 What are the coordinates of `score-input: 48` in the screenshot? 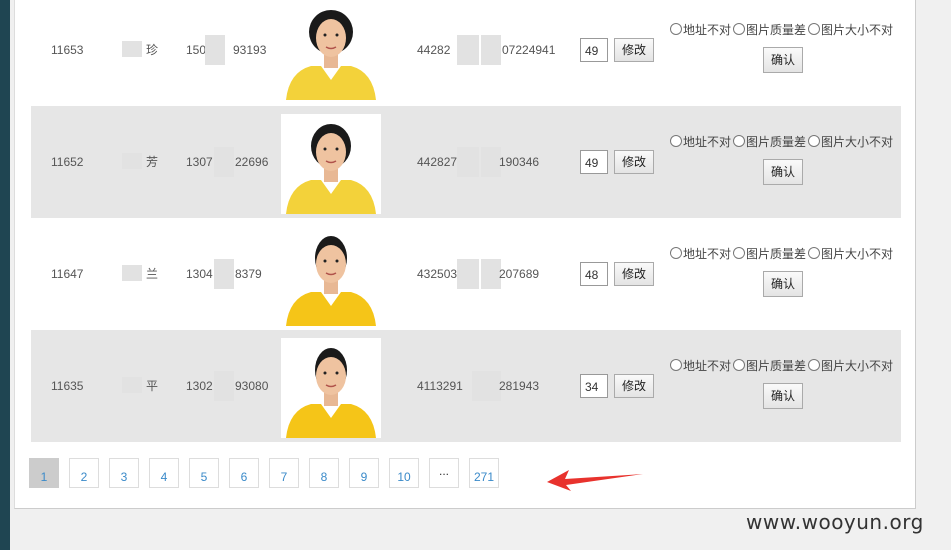 It's located at (594, 274).